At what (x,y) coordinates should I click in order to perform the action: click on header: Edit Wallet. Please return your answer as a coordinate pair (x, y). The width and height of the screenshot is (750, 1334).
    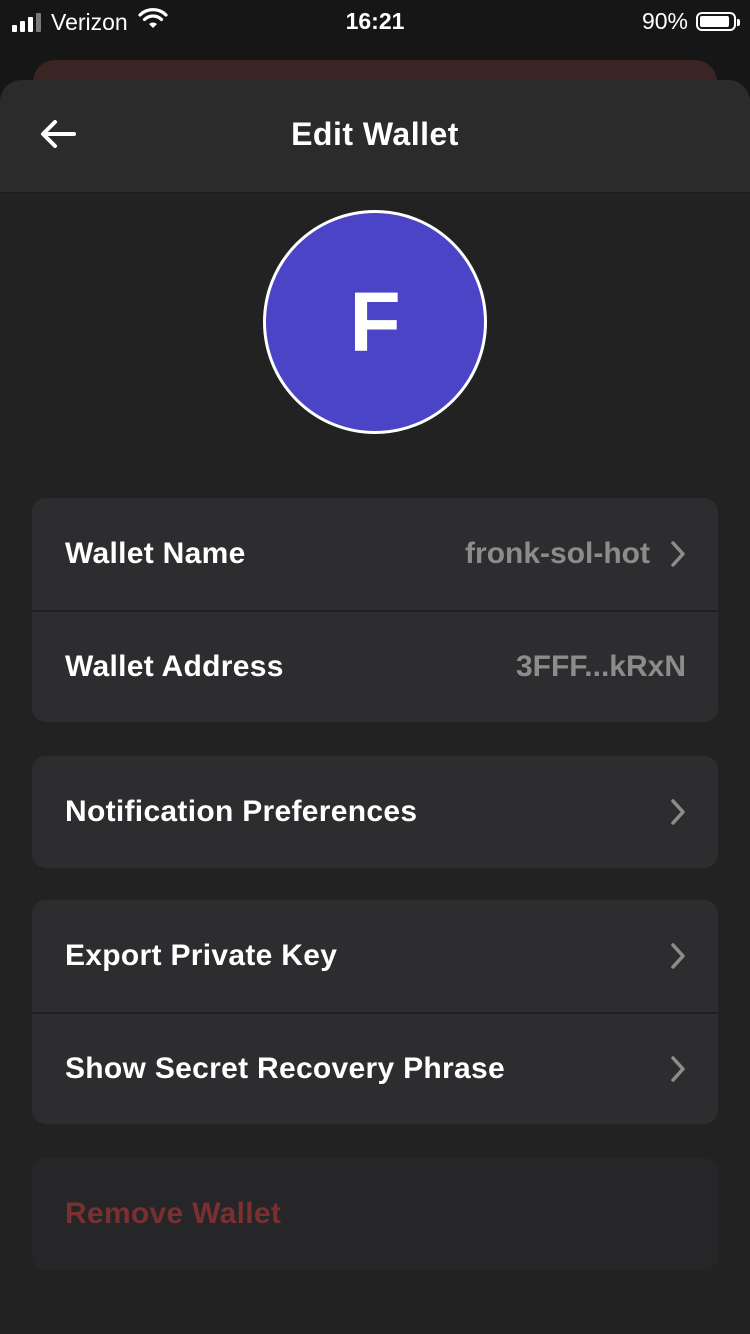
    Looking at the image, I should click on (375, 136).